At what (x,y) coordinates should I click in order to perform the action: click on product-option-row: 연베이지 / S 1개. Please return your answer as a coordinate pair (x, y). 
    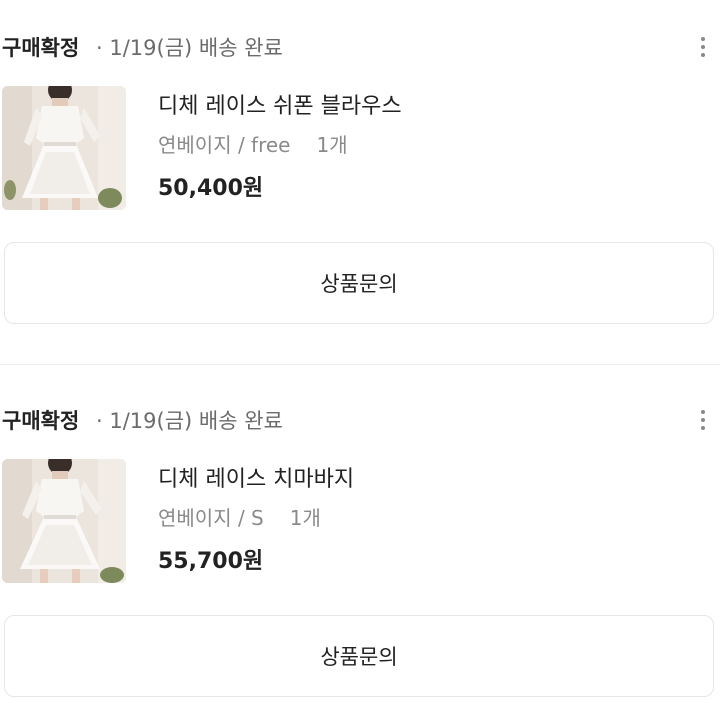
    Looking at the image, I should click on (239, 516).